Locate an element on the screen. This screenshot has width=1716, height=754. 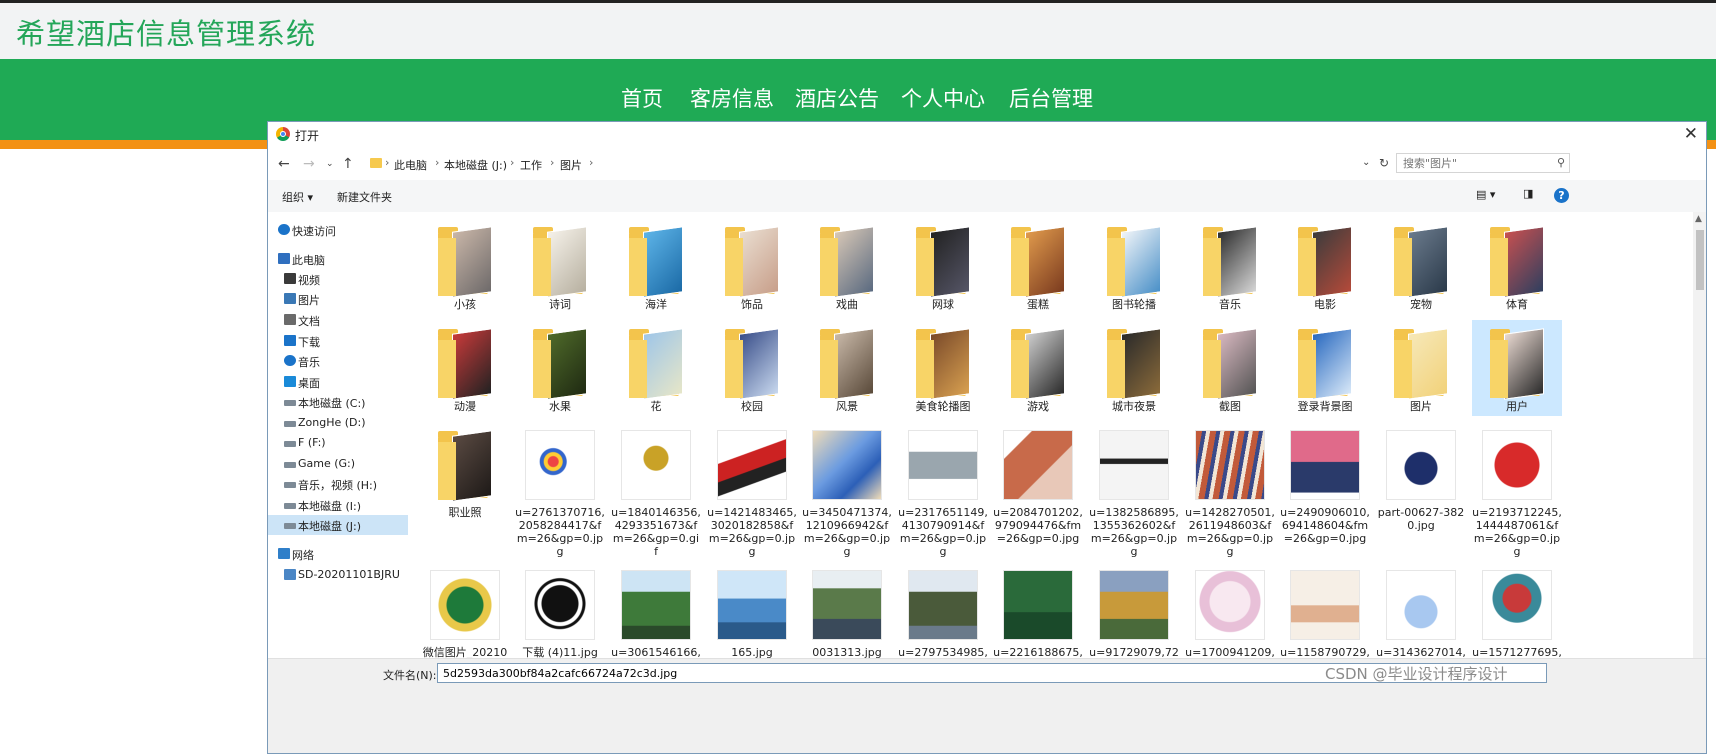
folder-item: 截图 is located at coordinates (1230, 368).